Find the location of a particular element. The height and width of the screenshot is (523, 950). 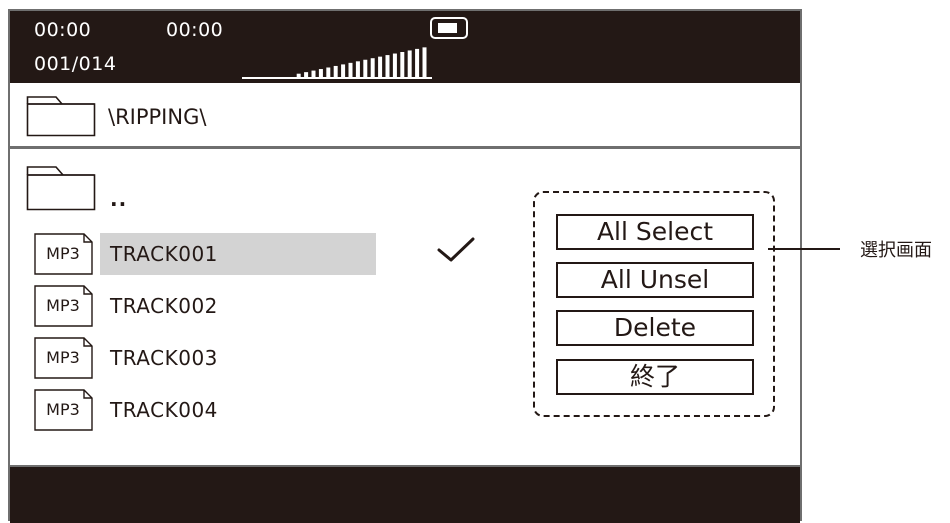

list-item: MP3 TRACK001 is located at coordinates (208, 255).